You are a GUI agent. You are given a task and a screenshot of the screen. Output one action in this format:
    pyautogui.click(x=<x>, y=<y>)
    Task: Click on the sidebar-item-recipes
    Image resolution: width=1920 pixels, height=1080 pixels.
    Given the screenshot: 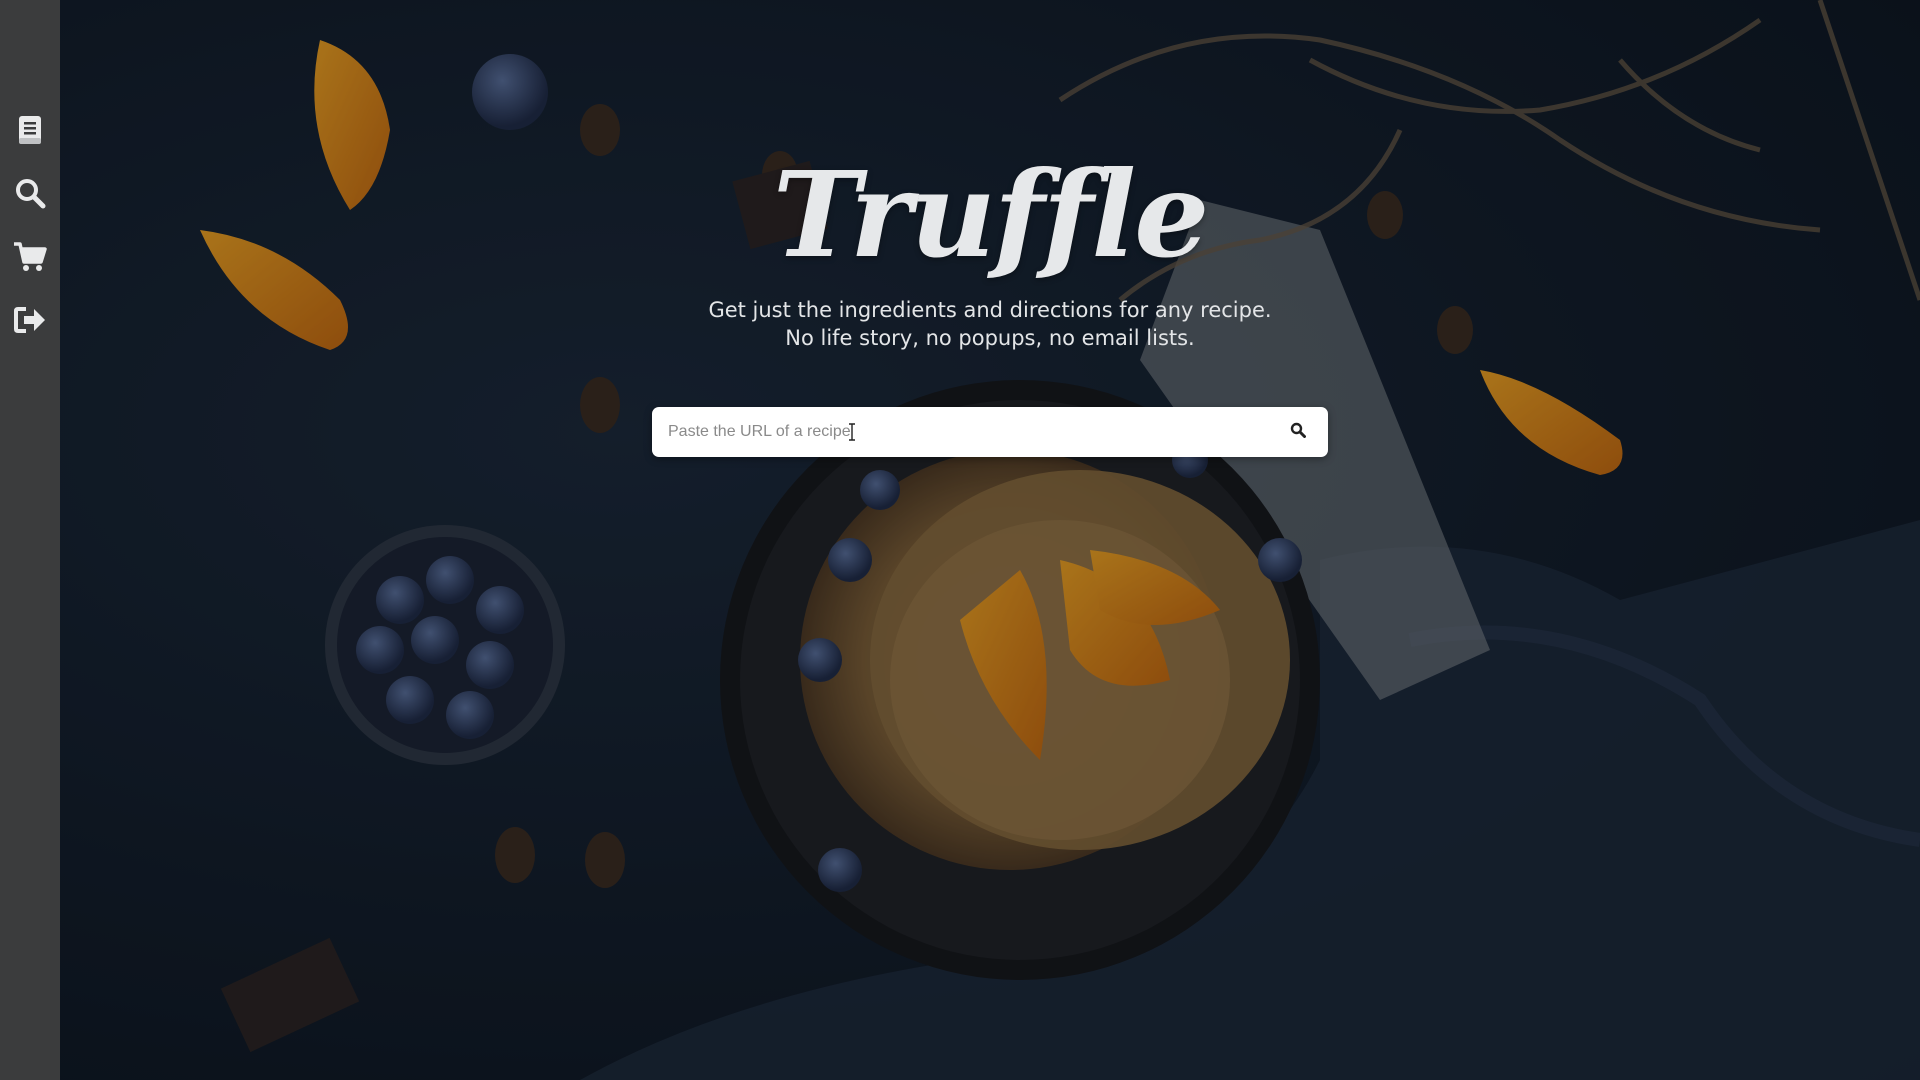 What is the action you would take?
    pyautogui.click(x=30, y=130)
    